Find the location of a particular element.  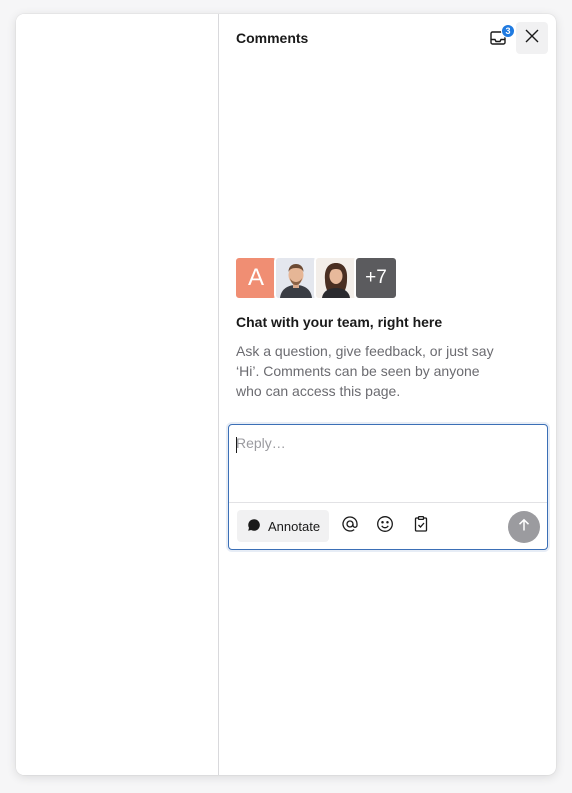

close-button is located at coordinates (532, 38).